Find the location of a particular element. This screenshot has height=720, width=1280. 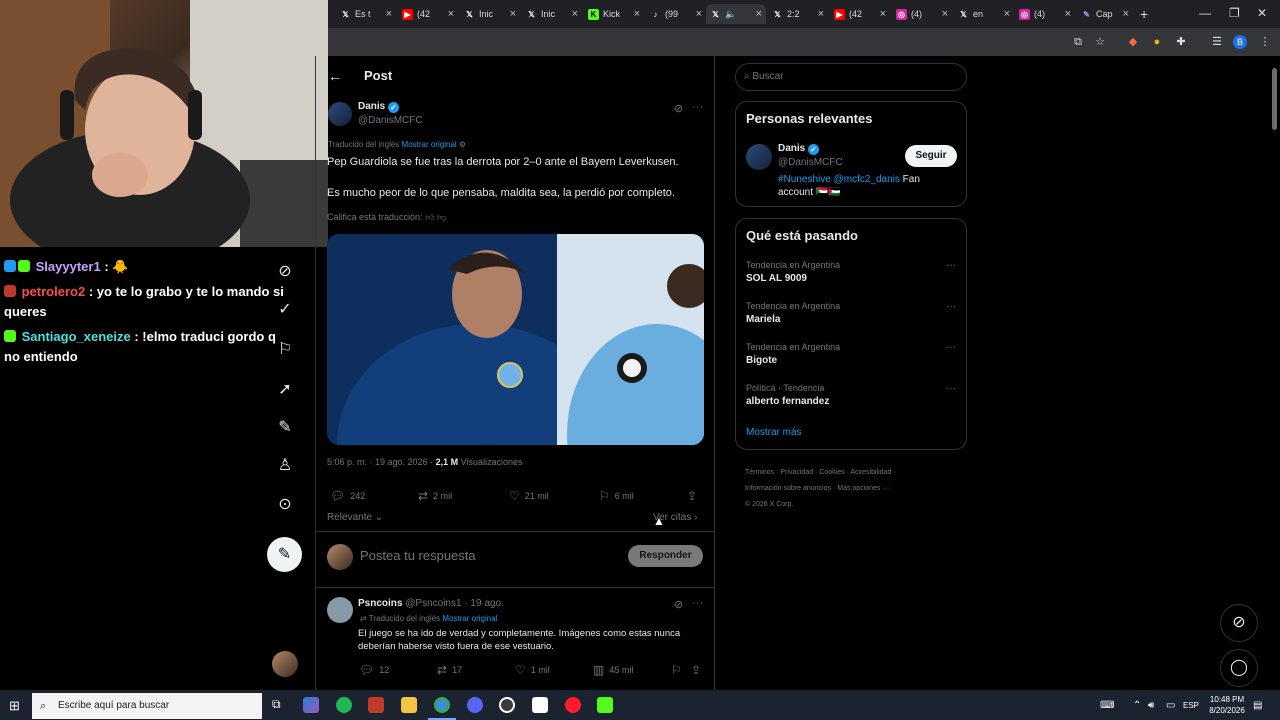

reply-share-action: ⇪ is located at coordinates (698, 670).